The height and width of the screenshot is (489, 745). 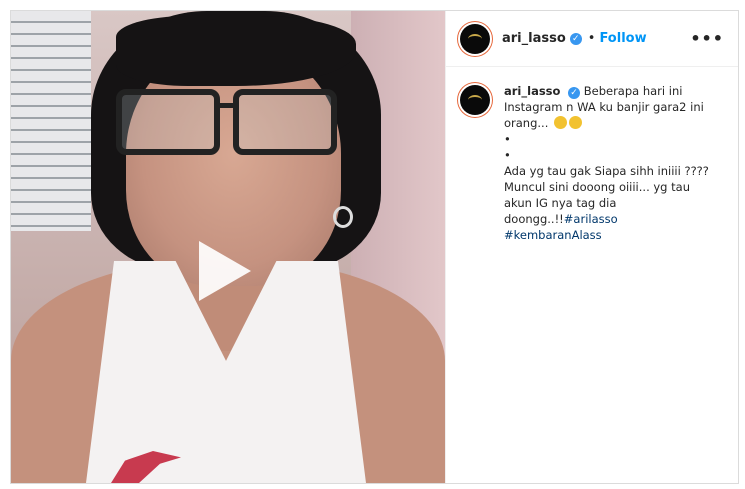 I want to click on window-blinds, so click(x=51, y=121).